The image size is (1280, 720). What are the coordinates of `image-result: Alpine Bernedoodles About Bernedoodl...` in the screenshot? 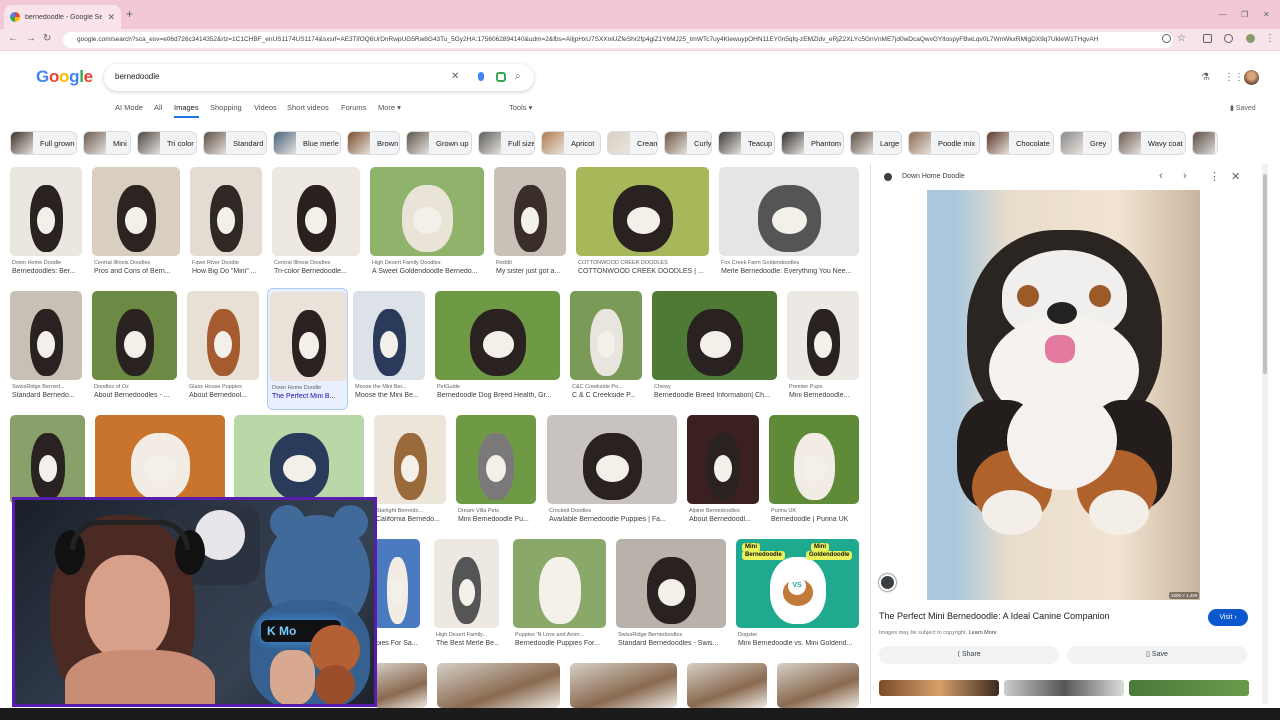 It's located at (723, 476).